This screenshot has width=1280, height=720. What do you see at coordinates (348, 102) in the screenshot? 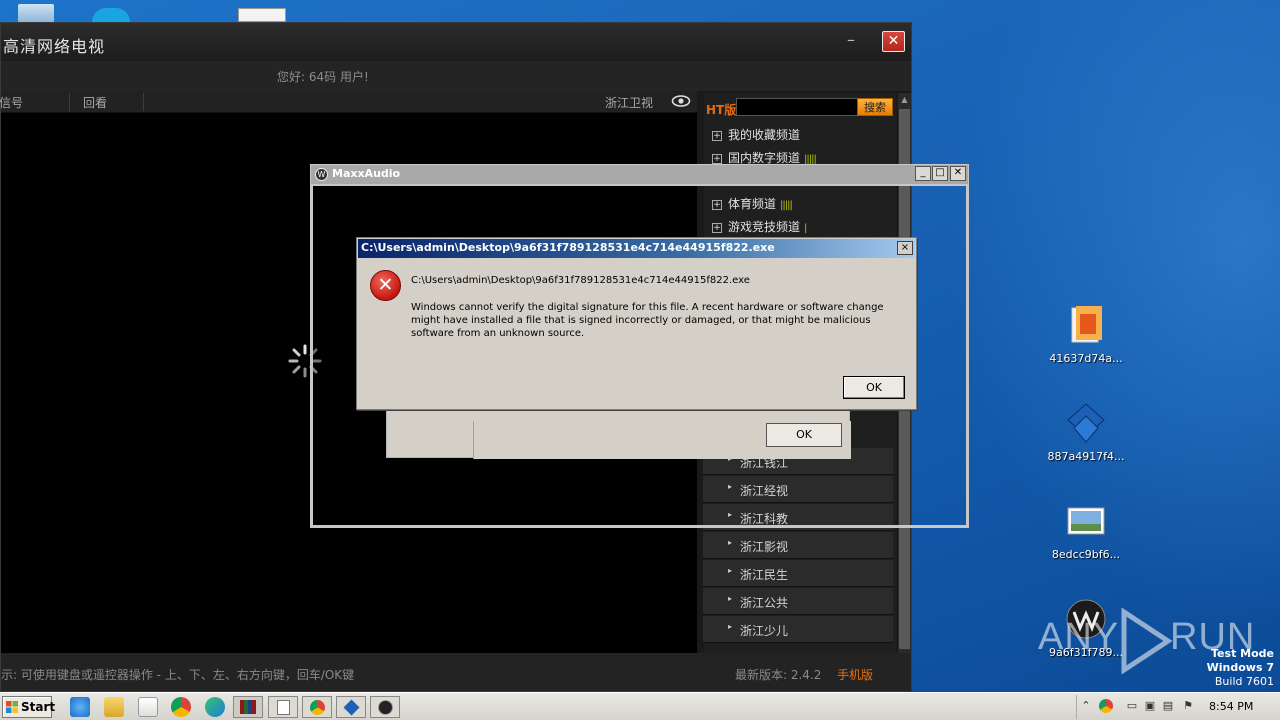
I see `tv-tab-bar: 信号 回看 浙江卫视` at bounding box center [348, 102].